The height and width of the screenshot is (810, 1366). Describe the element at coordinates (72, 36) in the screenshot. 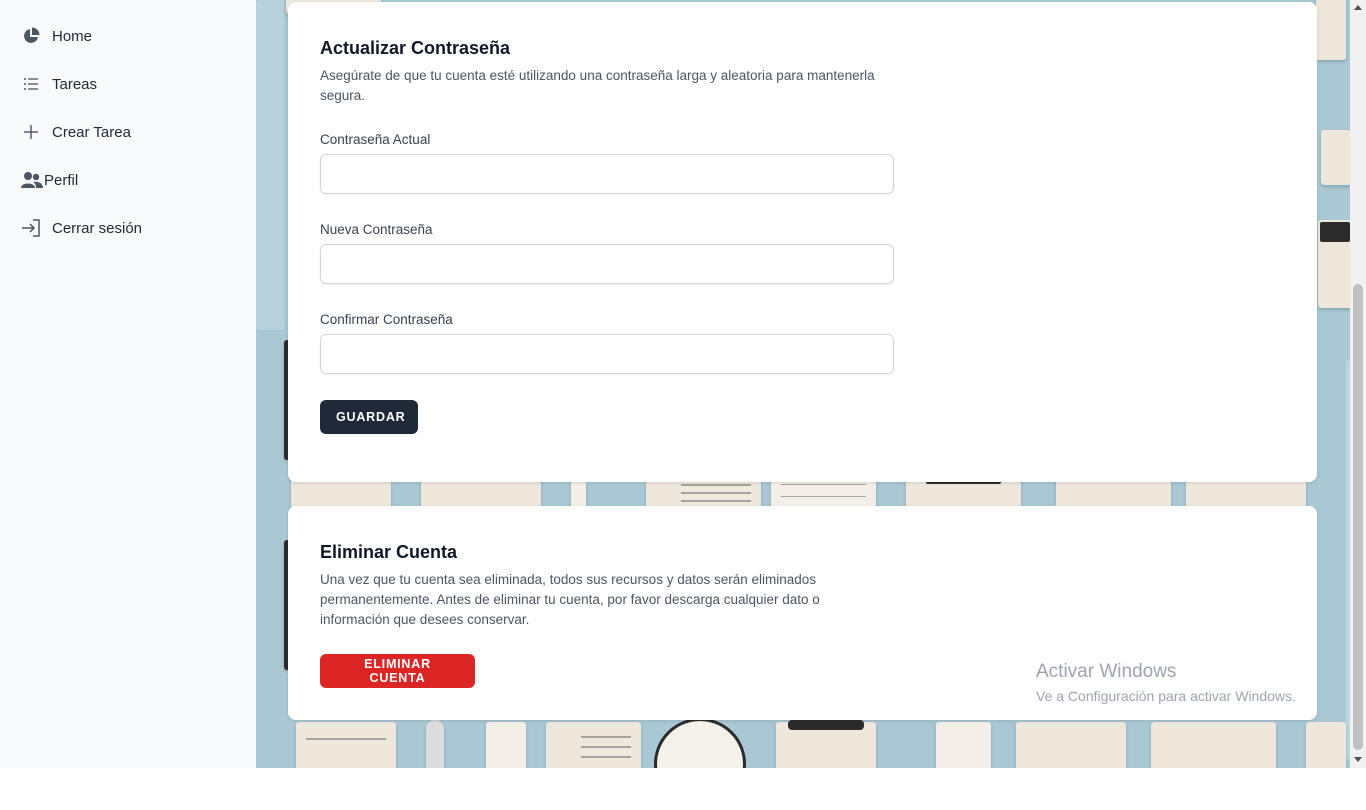

I see `sidebar-item-label: Home` at that location.